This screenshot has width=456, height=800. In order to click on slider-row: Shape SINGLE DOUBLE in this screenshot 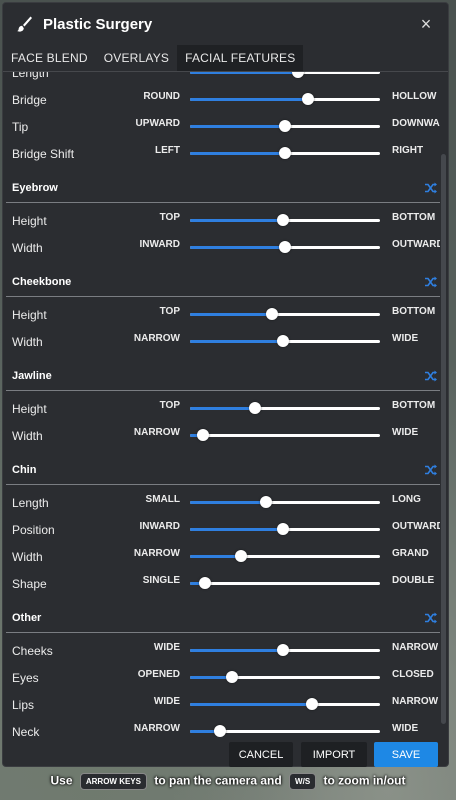, I will do `click(221, 583)`.